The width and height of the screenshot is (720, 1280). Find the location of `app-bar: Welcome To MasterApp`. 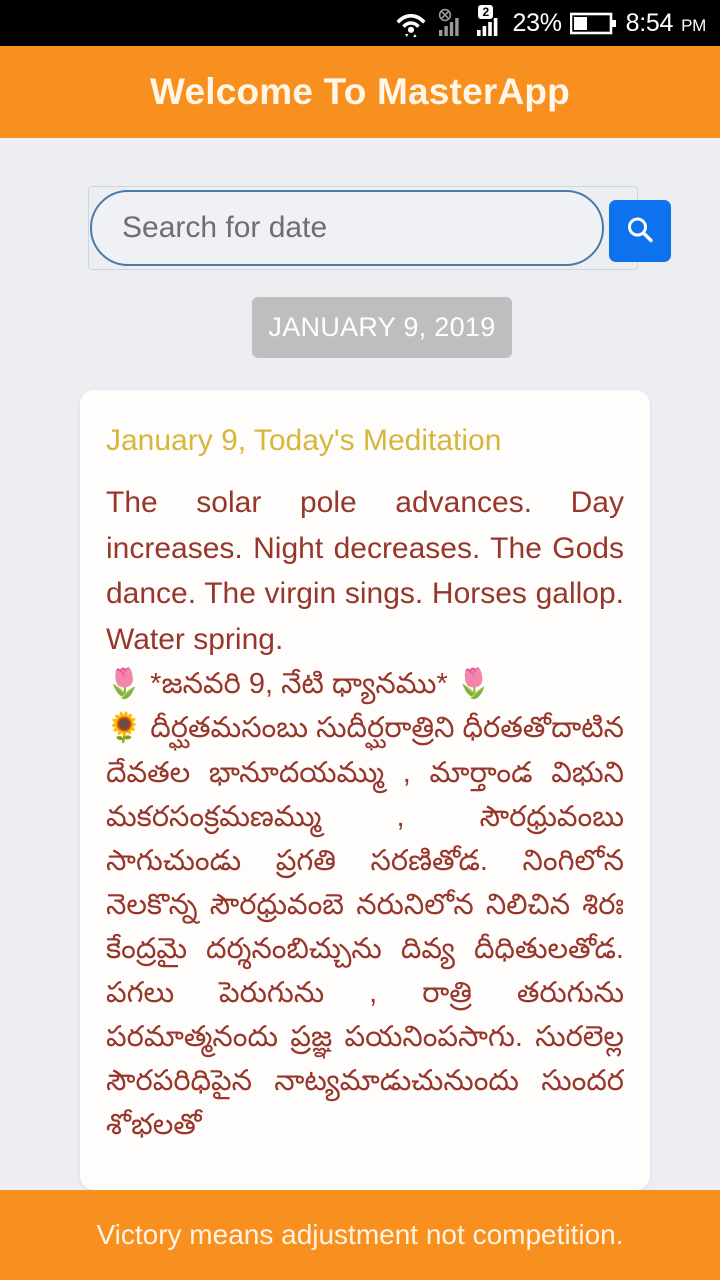

app-bar: Welcome To MasterApp is located at coordinates (360, 92).